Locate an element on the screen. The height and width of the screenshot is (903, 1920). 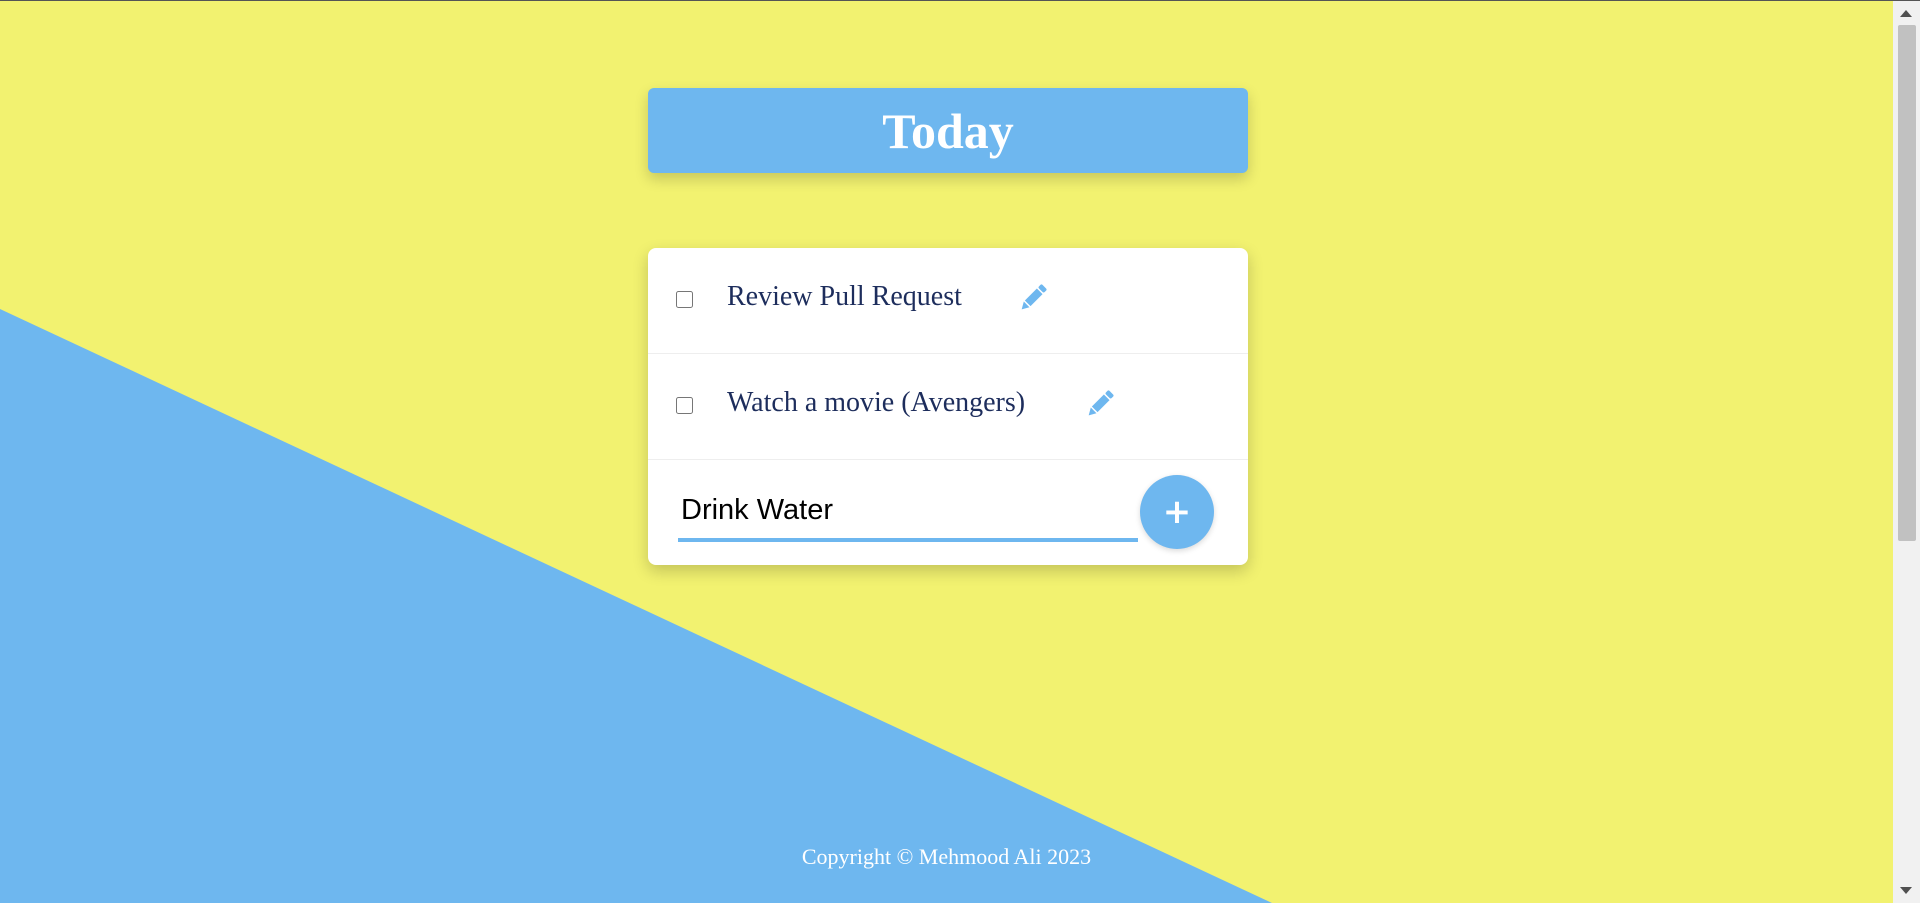
todo-text: Watch a movie (Avengers) is located at coordinates (876, 402).